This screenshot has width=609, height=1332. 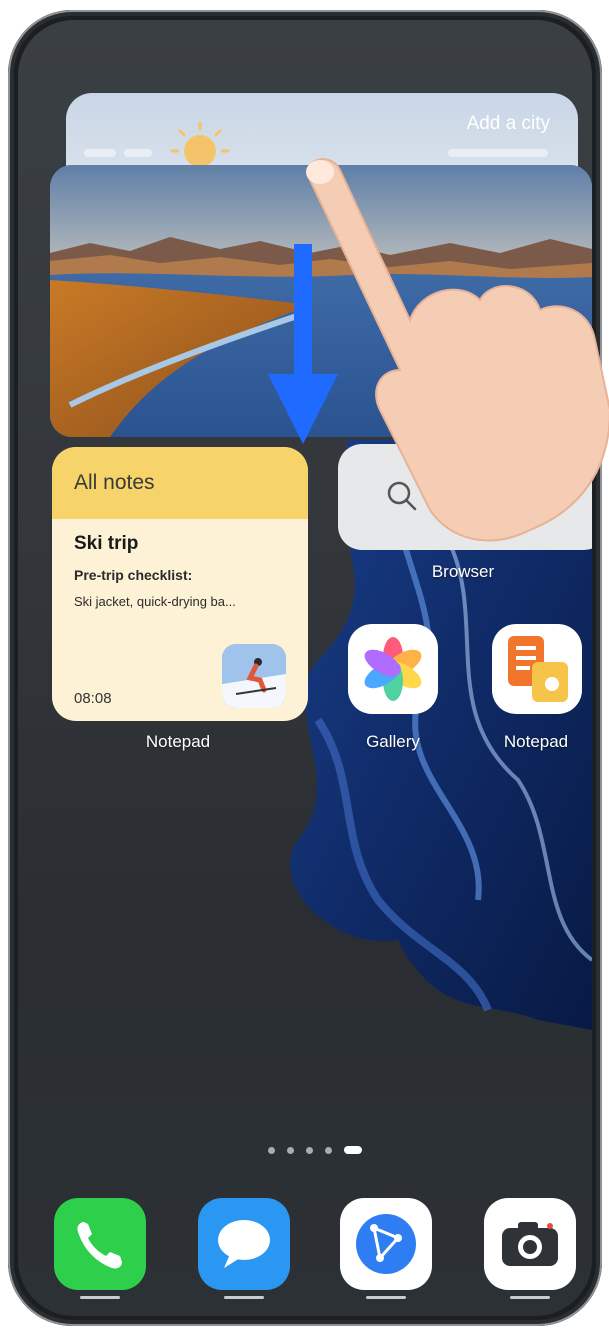 I want to click on messages-icon, so click(x=244, y=1244).